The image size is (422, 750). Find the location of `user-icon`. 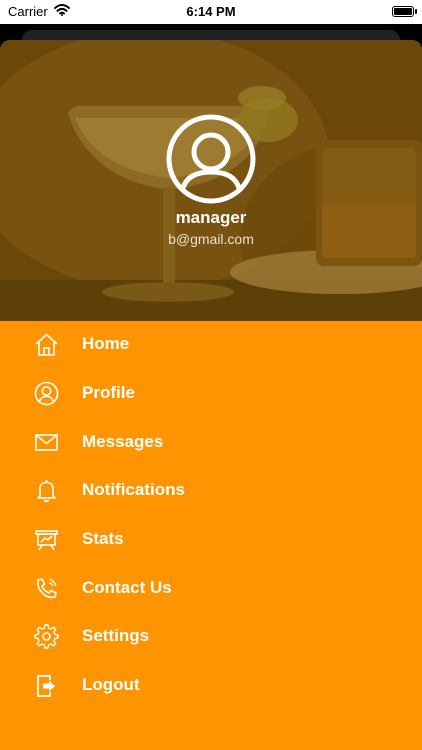

user-icon is located at coordinates (46, 393).